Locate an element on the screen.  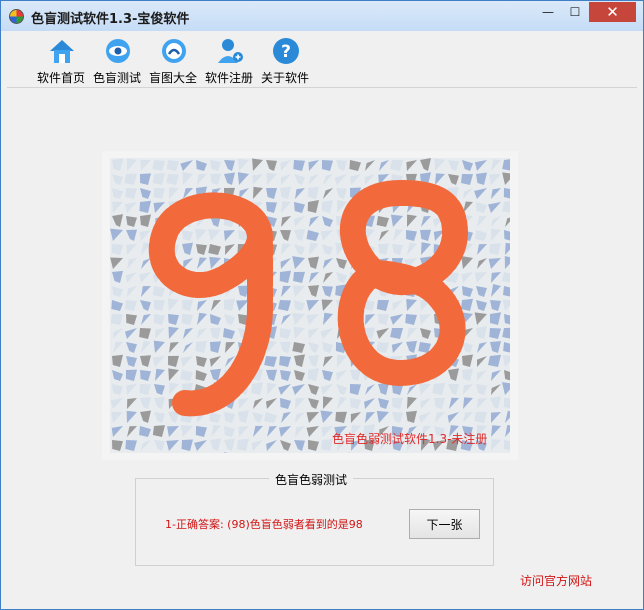
unregistered-watermark: 色盲色弱测试软件1.3-未注册 is located at coordinates (410, 439).